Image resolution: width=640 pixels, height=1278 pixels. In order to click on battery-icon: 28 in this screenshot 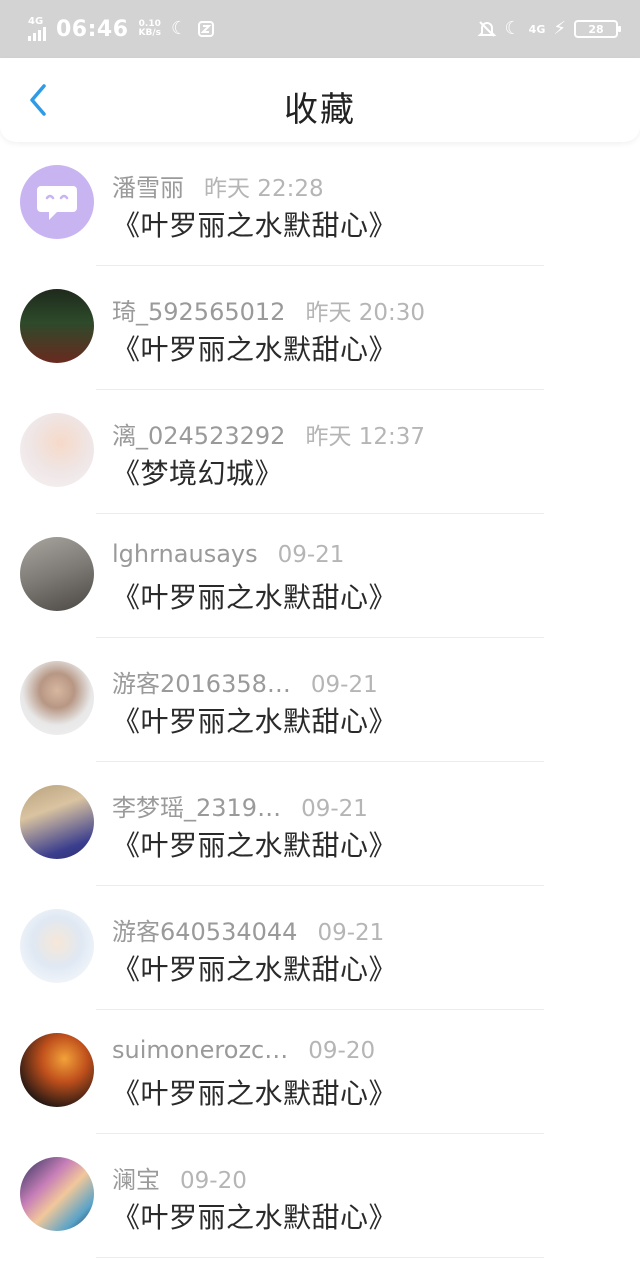, I will do `click(597, 29)`.